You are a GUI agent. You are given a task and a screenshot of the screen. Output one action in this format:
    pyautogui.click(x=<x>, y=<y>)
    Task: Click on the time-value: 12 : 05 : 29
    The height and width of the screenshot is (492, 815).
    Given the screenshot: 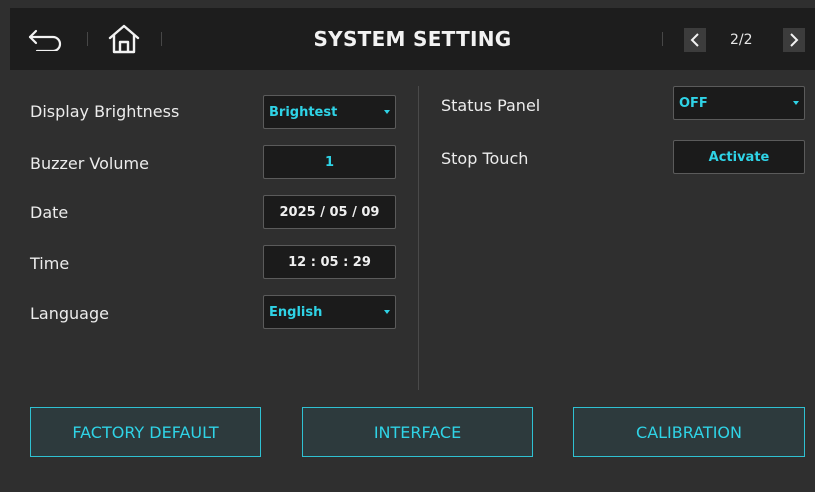 What is the action you would take?
    pyautogui.click(x=329, y=262)
    